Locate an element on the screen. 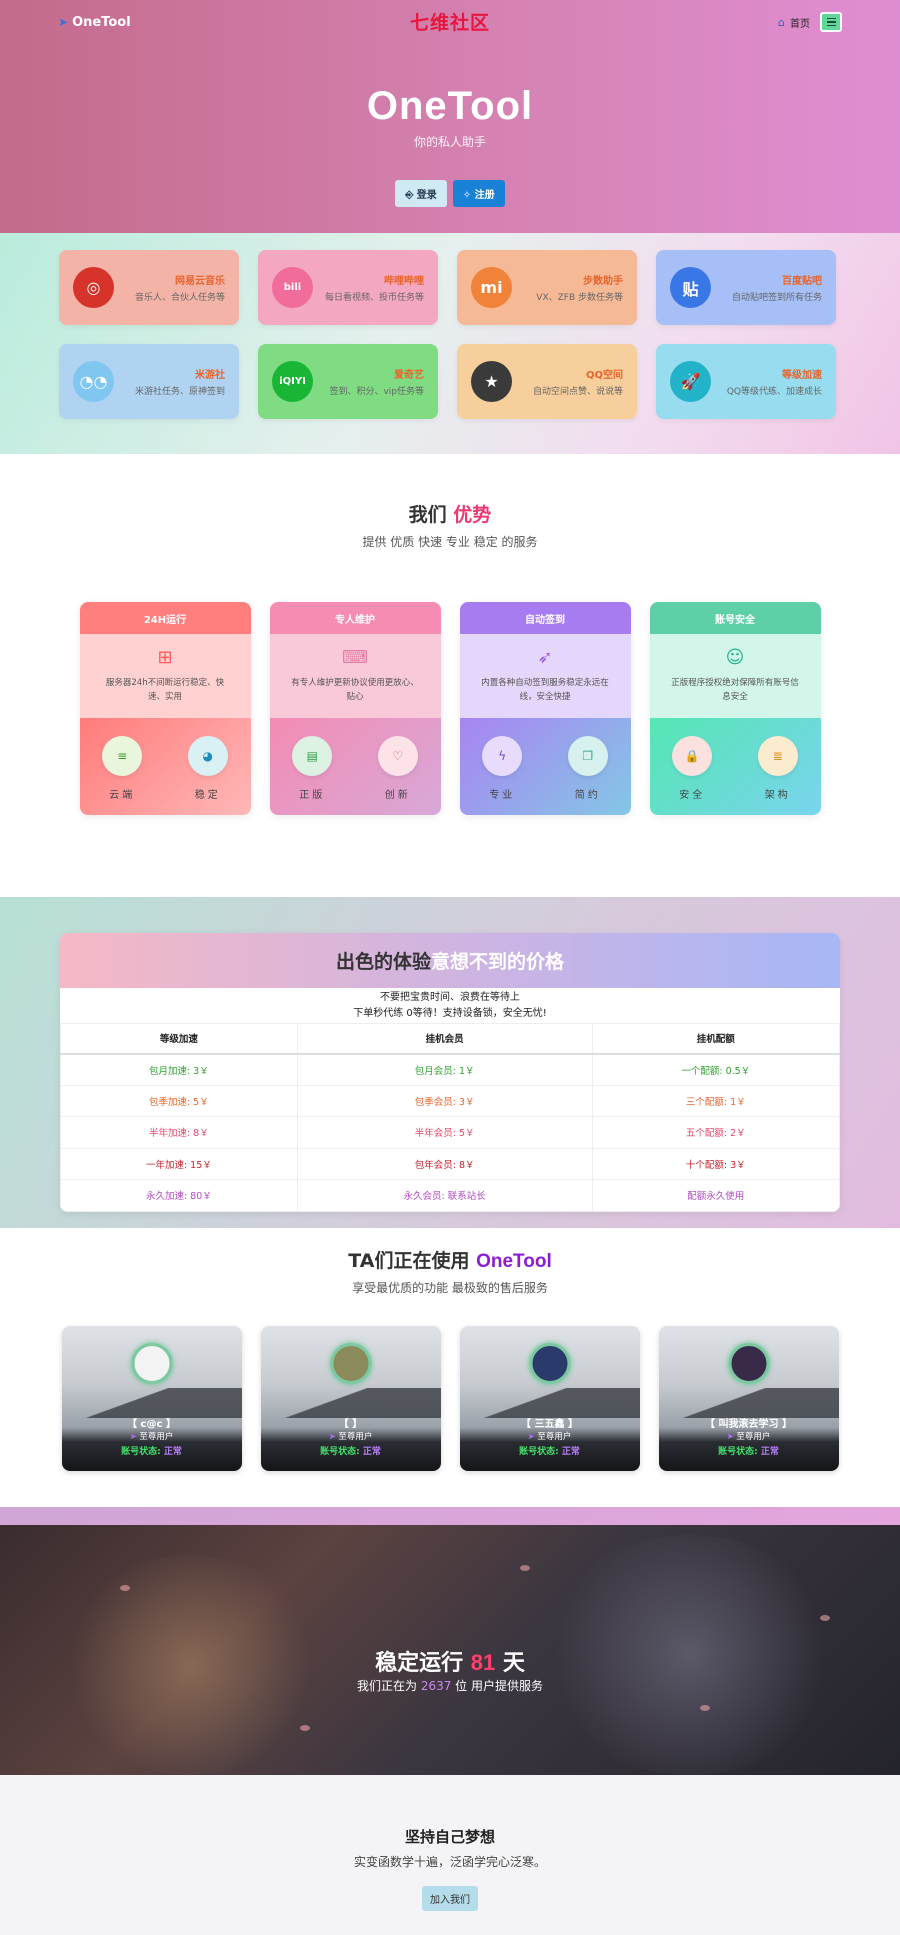 The image size is (900, 1935). price-cell: 永久会员: 联系站长 is located at coordinates (444, 1195).